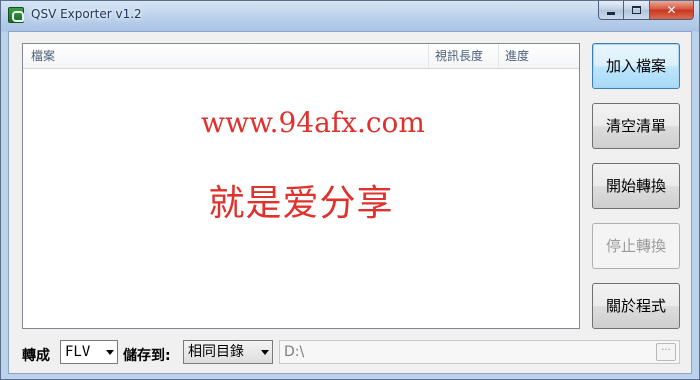 This screenshot has width=700, height=380. I want to click on format-select: FLV, so click(89, 352).